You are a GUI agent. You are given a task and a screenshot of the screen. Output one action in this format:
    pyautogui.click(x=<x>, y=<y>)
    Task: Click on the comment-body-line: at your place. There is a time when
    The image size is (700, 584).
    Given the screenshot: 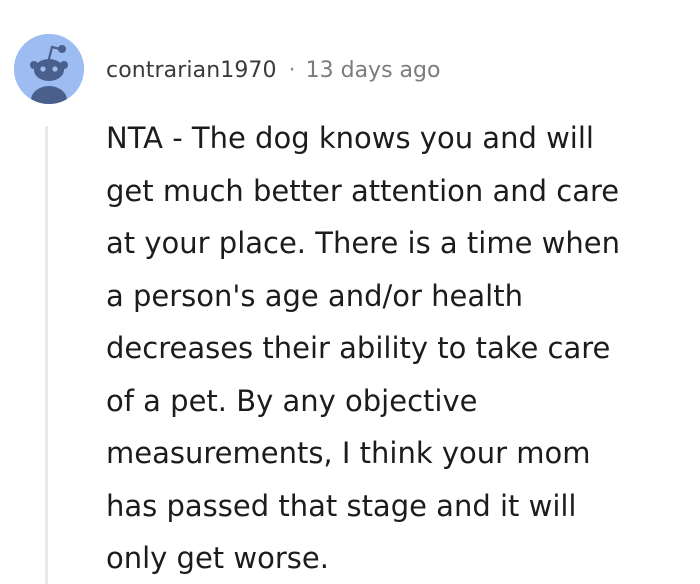 What is the action you would take?
    pyautogui.click(x=363, y=243)
    